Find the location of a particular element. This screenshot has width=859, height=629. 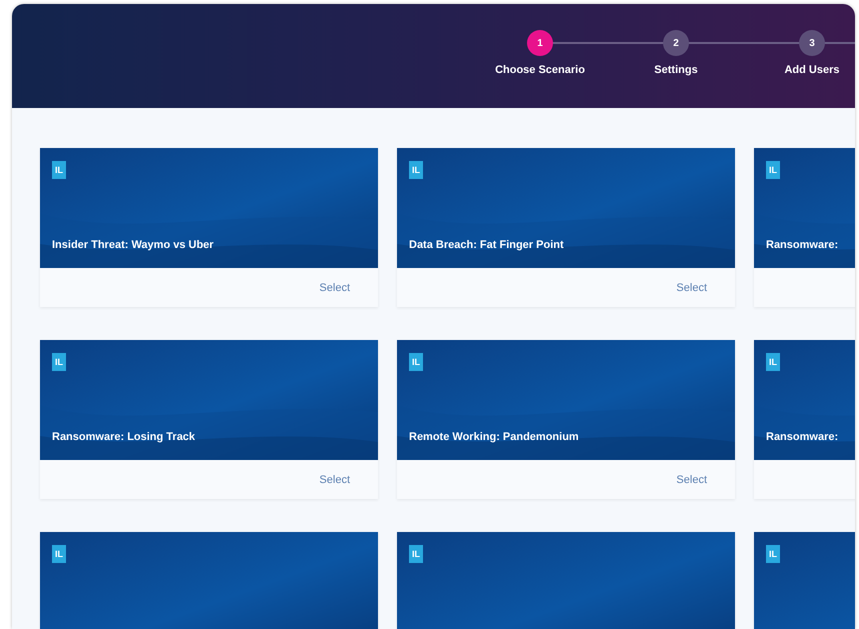

step-circle: 2 is located at coordinates (676, 43).